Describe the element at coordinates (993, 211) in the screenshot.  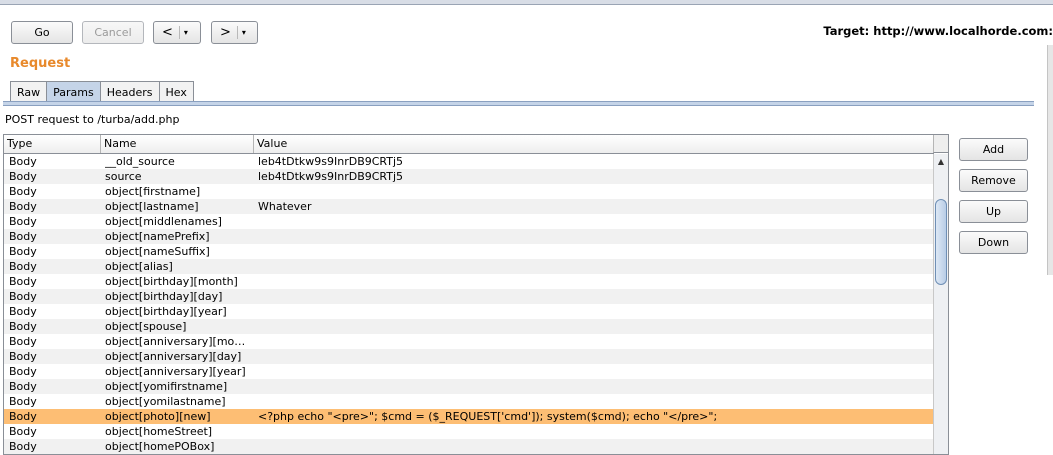
I see `up-button: Up` at that location.